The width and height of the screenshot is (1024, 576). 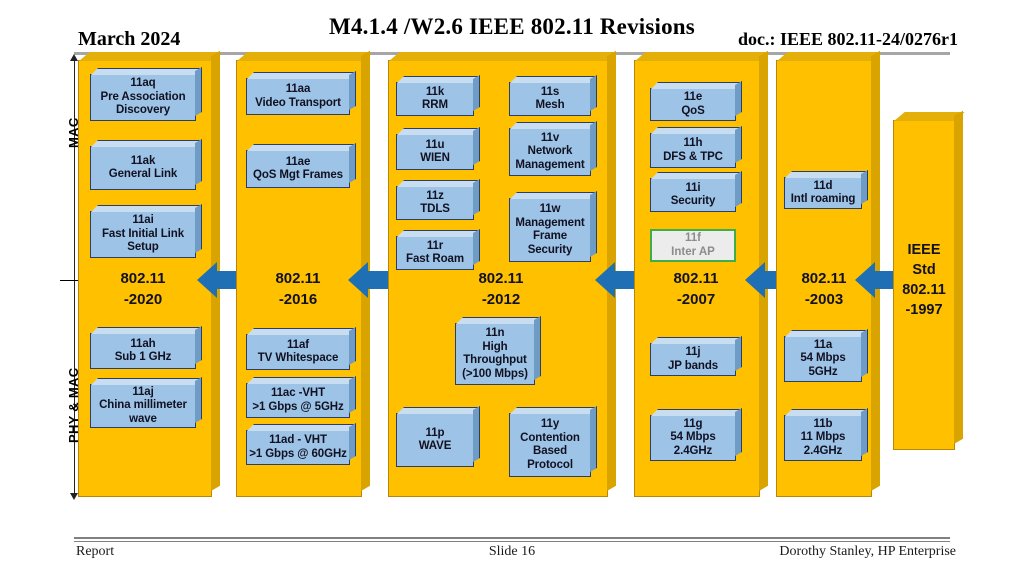 I want to click on amendment-box-11v: 11v Network Management, so click(x=553, y=148).